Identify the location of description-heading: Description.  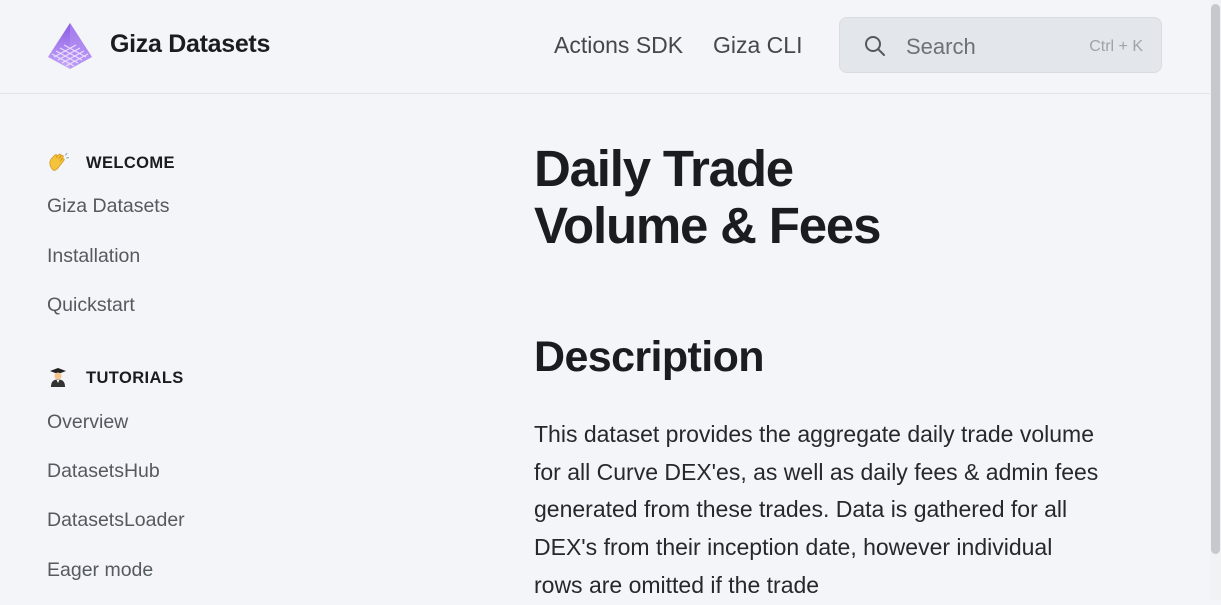
(649, 357).